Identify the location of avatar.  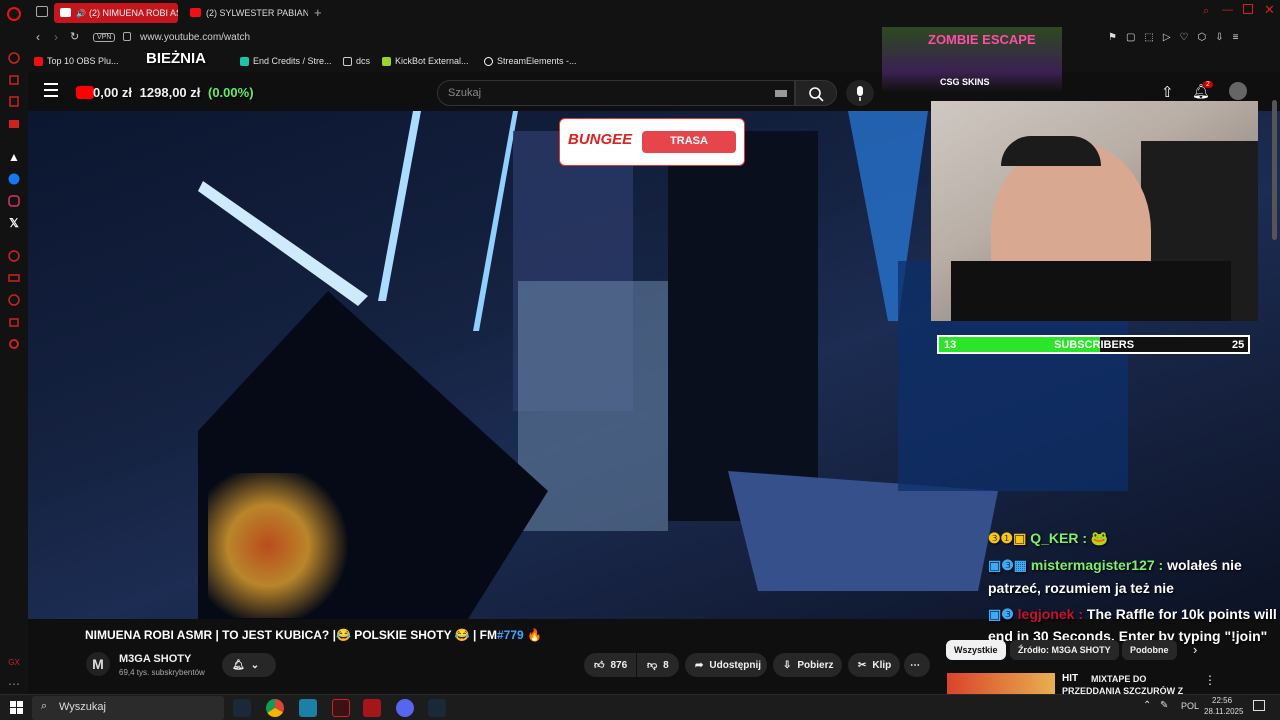
(1238, 91).